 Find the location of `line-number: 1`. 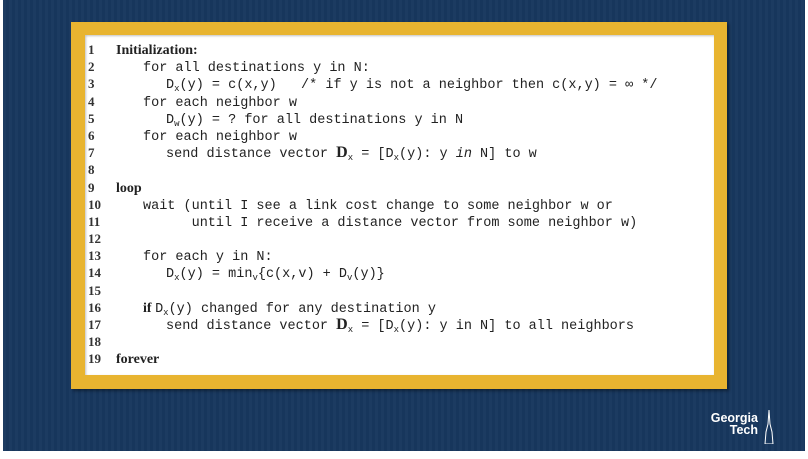

line-number: 1 is located at coordinates (91, 49).